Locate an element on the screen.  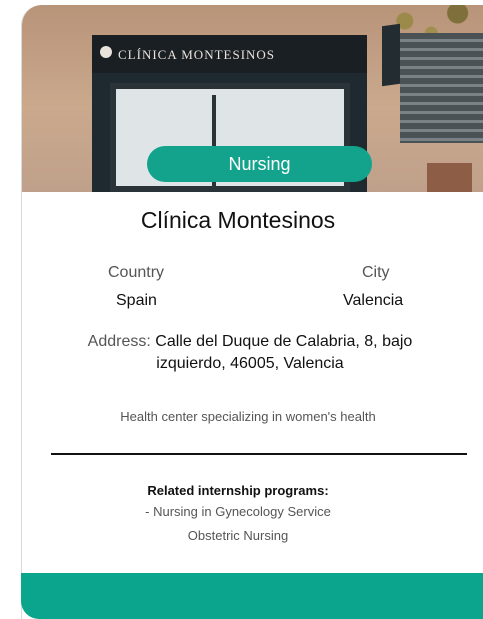
category-badge: Nursing is located at coordinates (259, 164).